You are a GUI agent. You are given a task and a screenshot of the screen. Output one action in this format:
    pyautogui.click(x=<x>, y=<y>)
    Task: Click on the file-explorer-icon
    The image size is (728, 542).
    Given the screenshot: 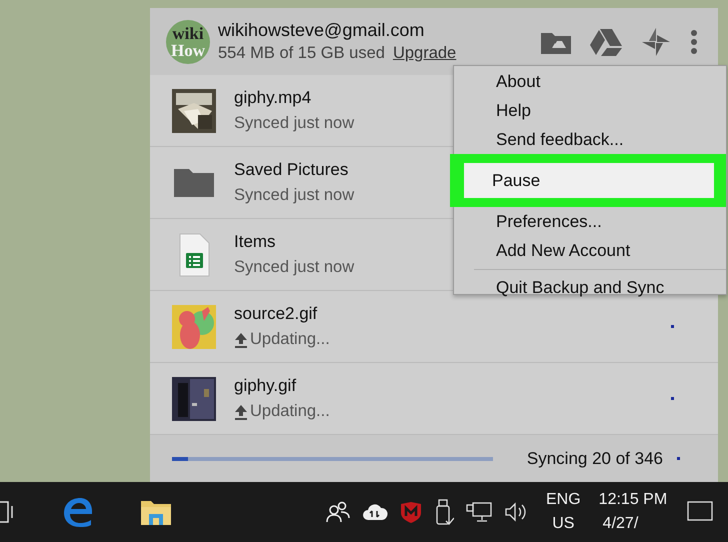 What is the action you would take?
    pyautogui.click(x=156, y=512)
    